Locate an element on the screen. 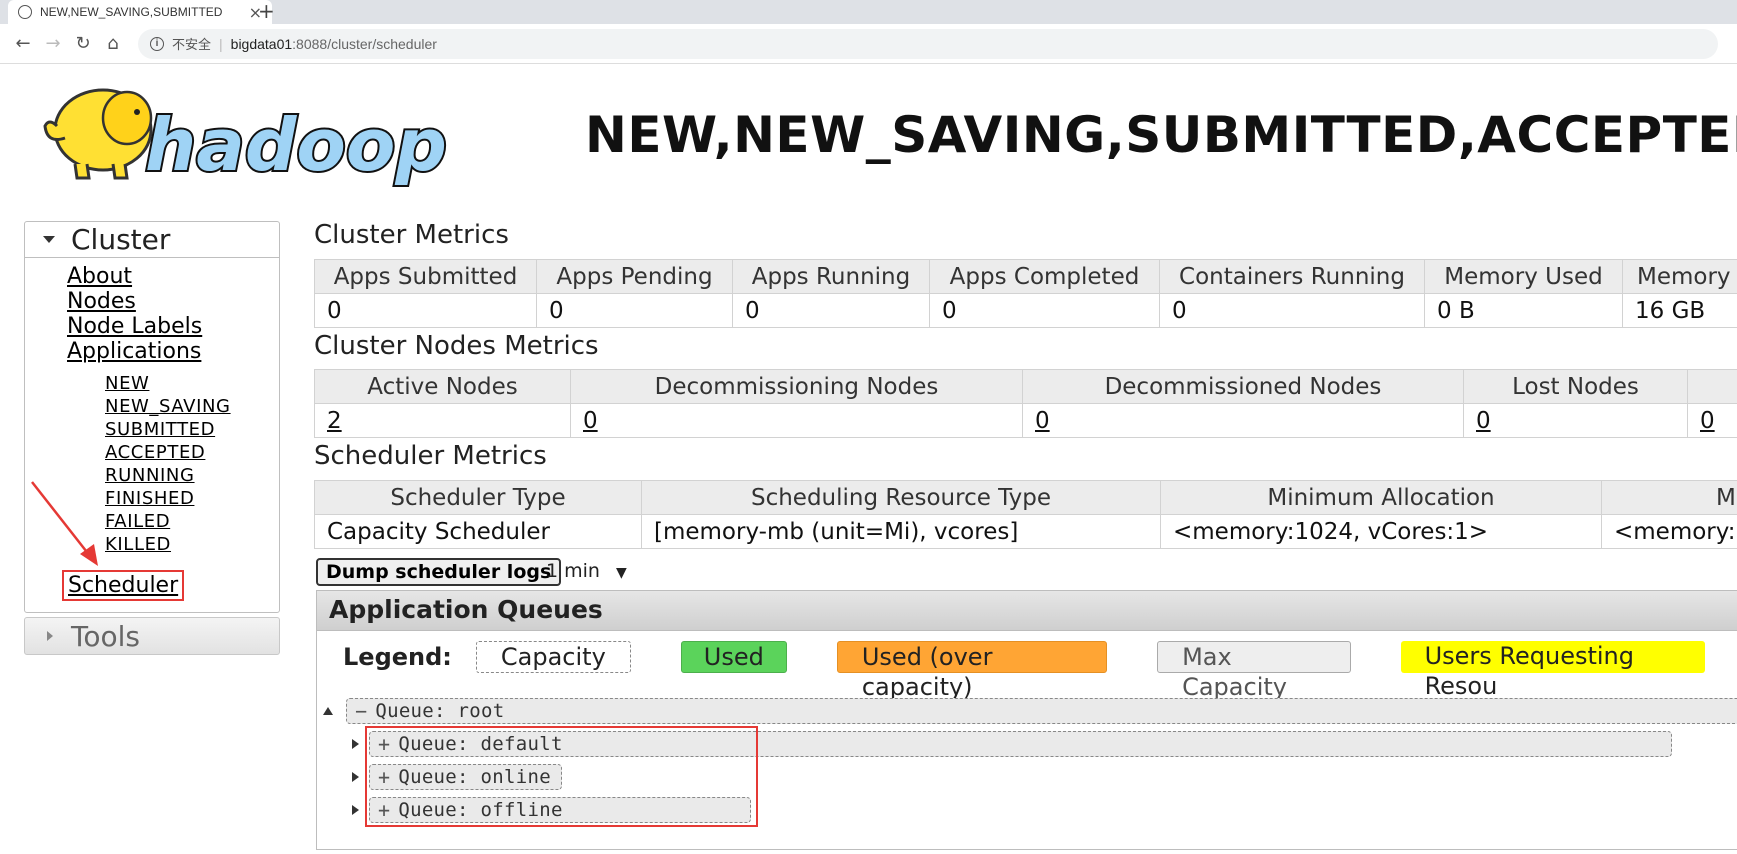  column-header: Apps Submitted is located at coordinates (425, 276).